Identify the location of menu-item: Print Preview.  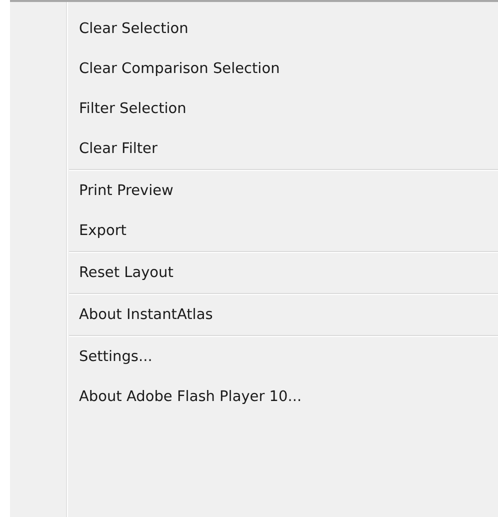
(126, 191).